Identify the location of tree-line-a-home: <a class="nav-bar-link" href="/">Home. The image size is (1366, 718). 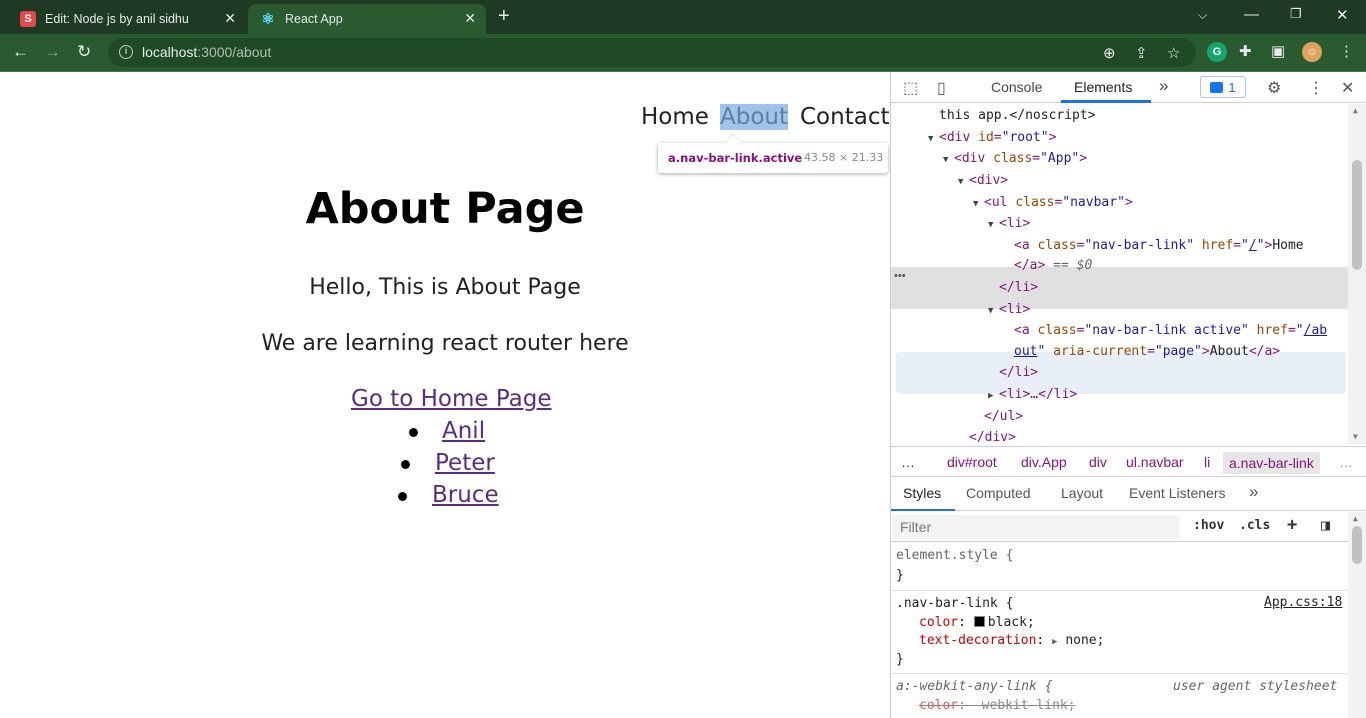
(1159, 246).